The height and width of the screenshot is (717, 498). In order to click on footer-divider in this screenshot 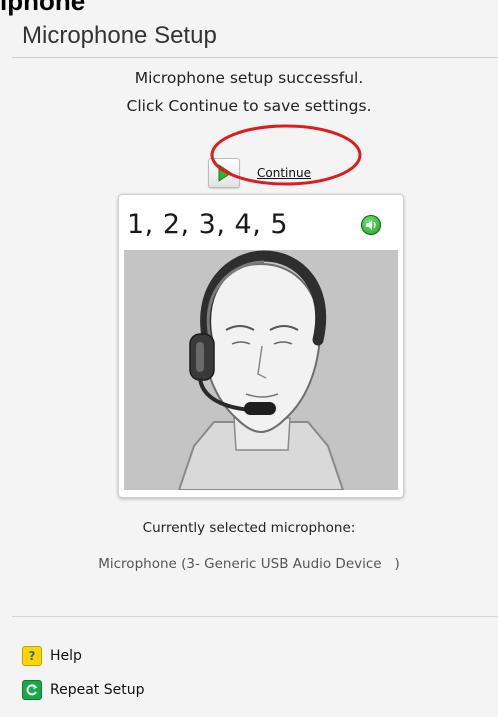, I will do `click(255, 616)`.